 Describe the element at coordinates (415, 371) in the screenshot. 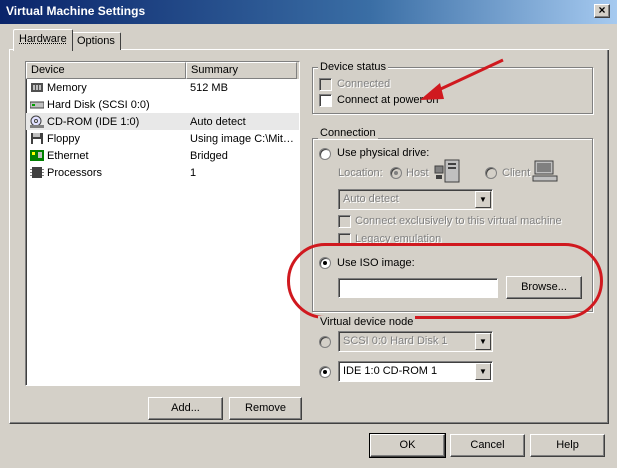

I see `ide-node-select: IDE 1:0 CD-ROM 1` at that location.